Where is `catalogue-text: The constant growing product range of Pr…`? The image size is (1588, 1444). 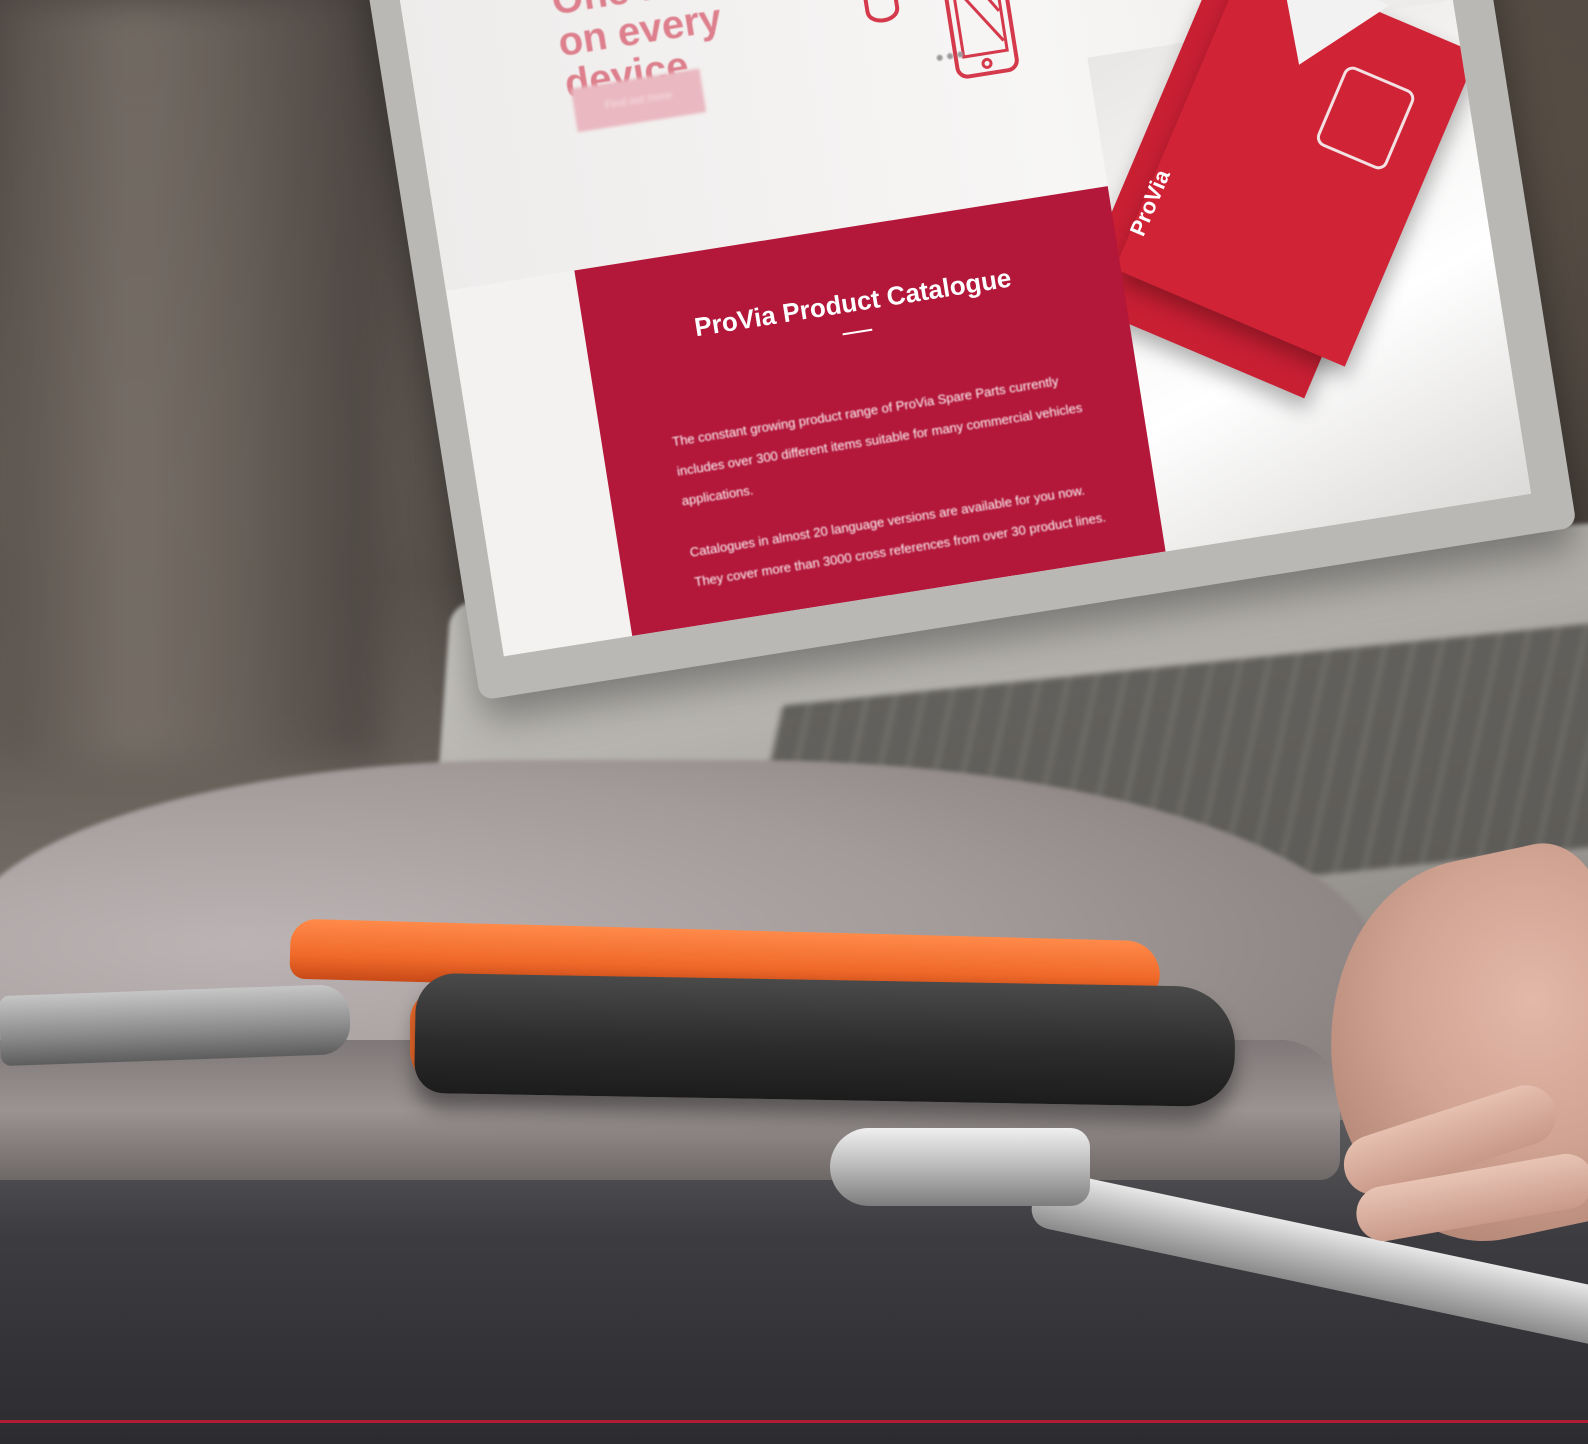
catalogue-text: The constant growing product range of Pr… is located at coordinates (892, 490).